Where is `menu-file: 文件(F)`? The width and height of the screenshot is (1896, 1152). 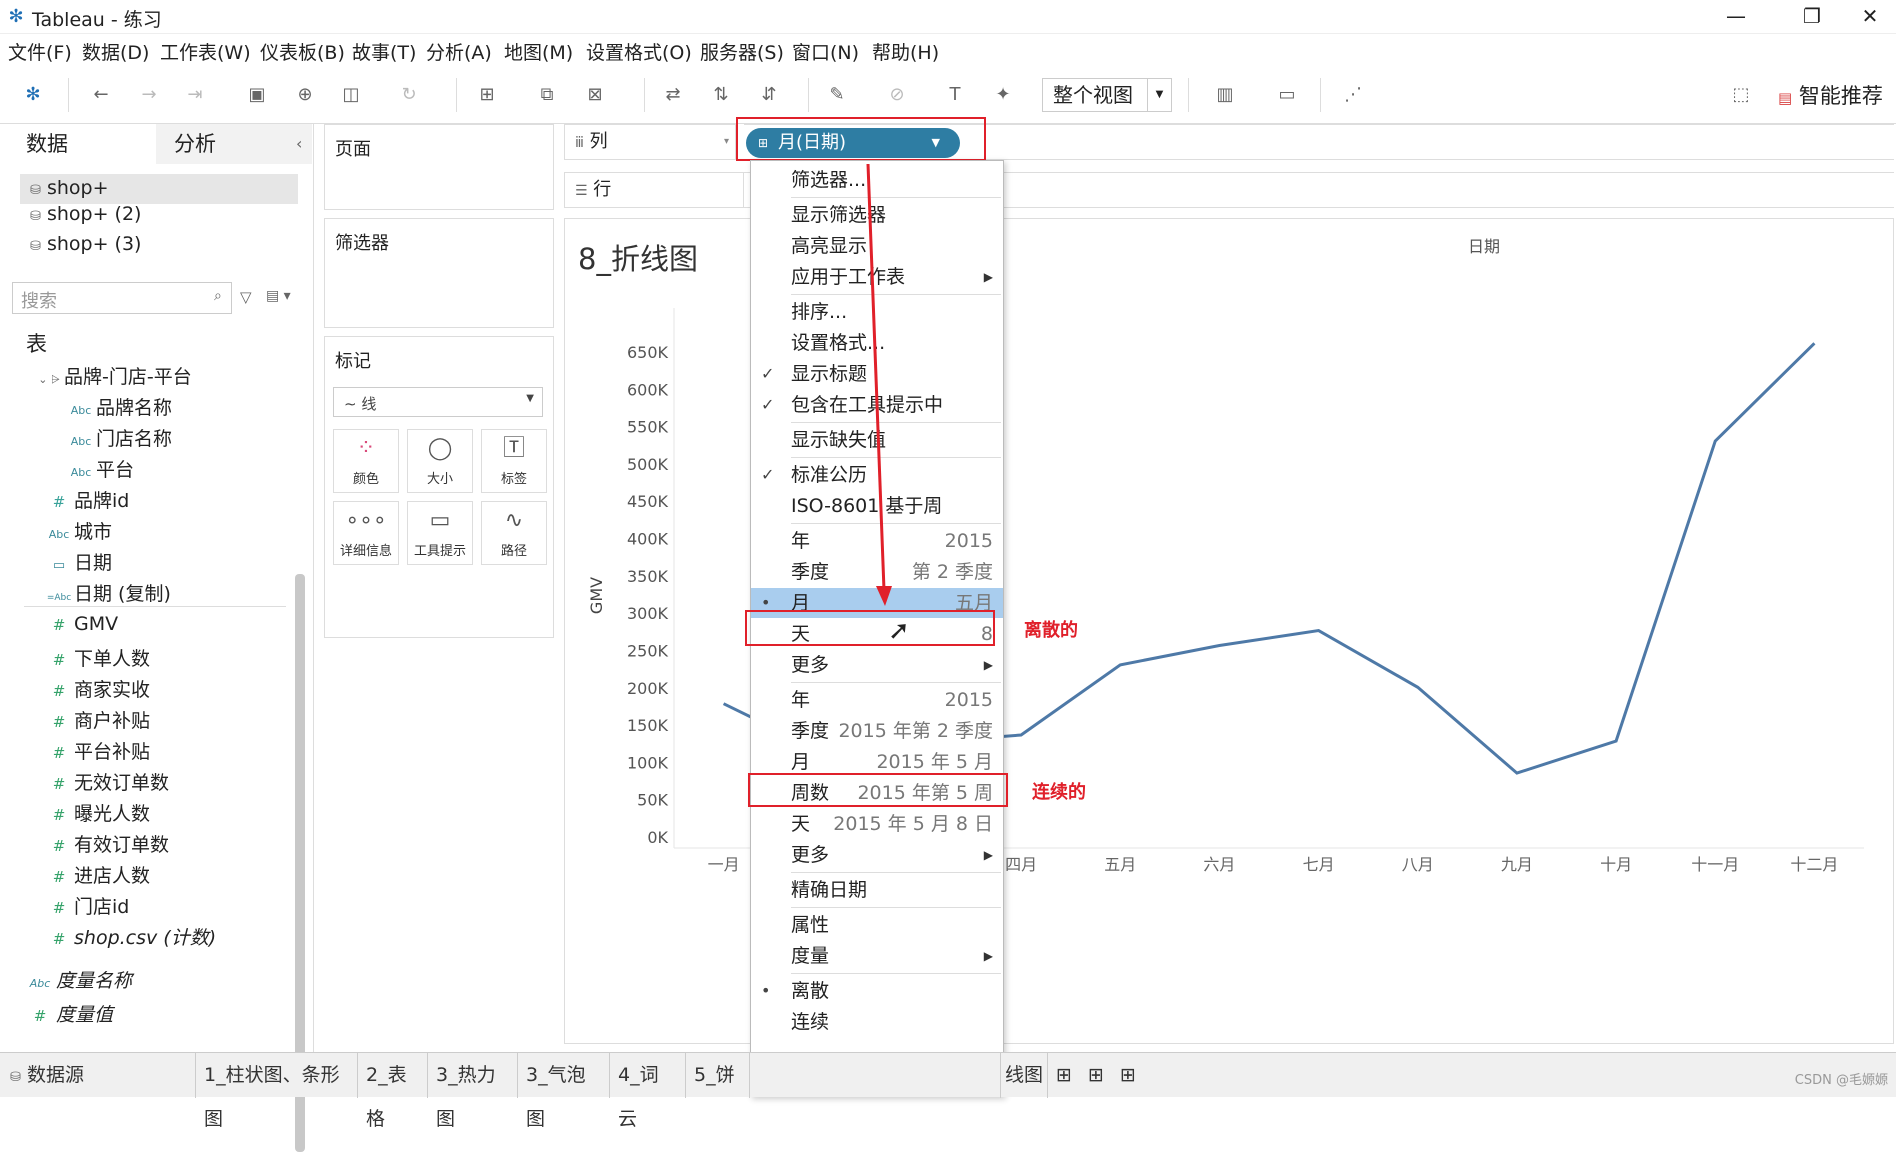
menu-file: 文件(F) is located at coordinates (40, 51).